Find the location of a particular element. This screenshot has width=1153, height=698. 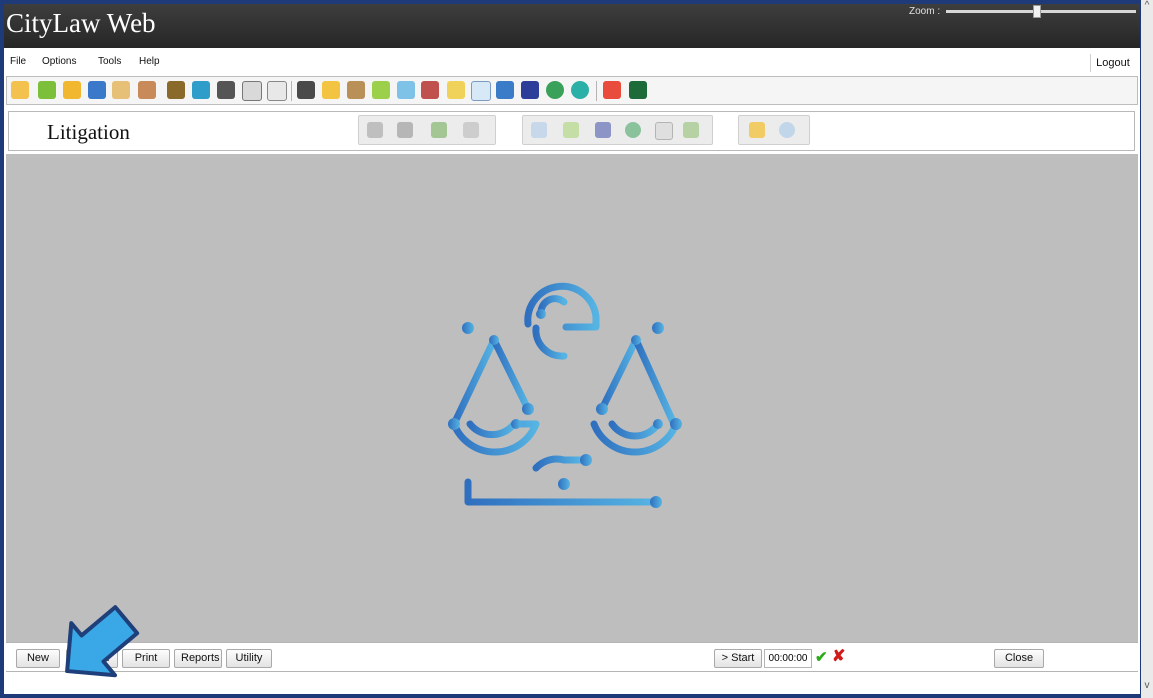

money-bag-icon is located at coordinates (176, 90).